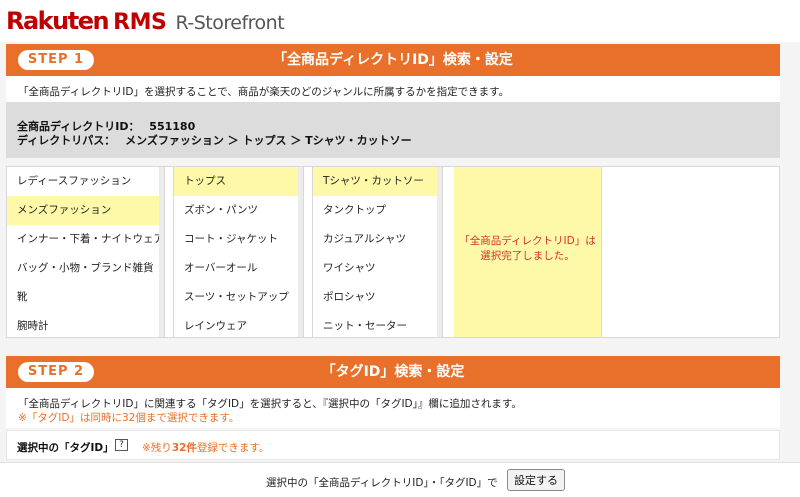  I want to click on column-2-scrollbar, so click(300, 252).